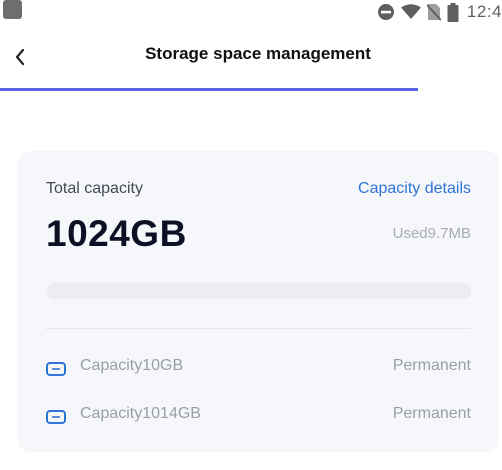  Describe the element at coordinates (258, 291) in the screenshot. I see `storage-progress-bar` at that location.